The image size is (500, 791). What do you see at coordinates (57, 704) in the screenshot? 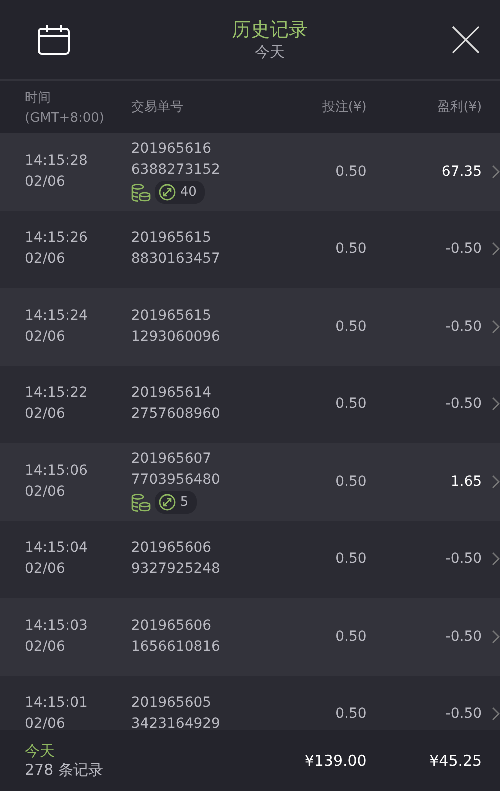
I see `time-text: 14:15:01` at bounding box center [57, 704].